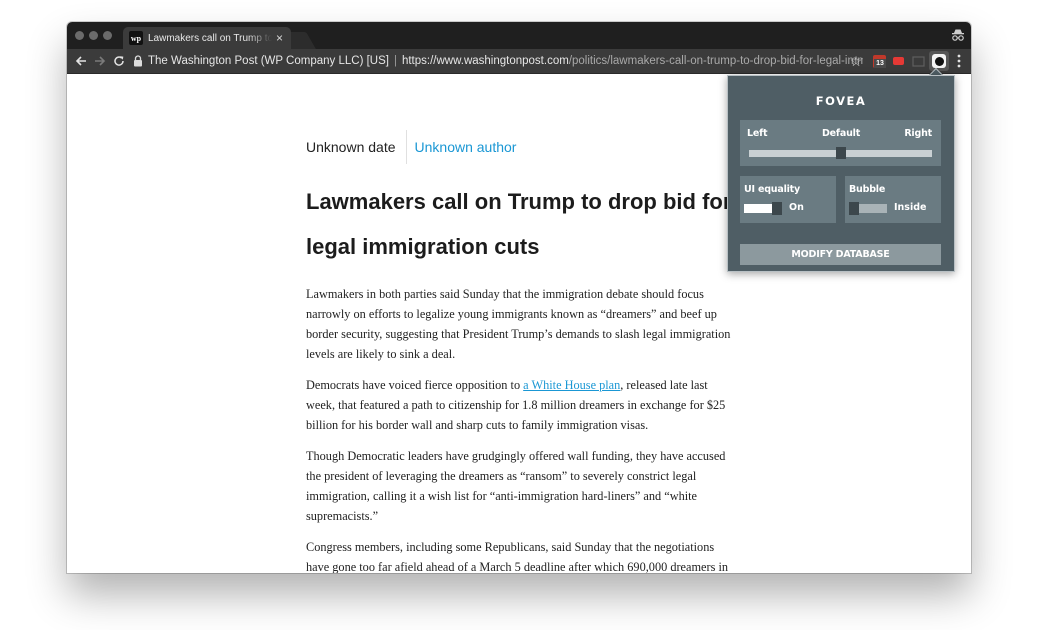 This screenshot has width=1037, height=630. I want to click on ui-equality-panel: UI equality On, so click(788, 199).